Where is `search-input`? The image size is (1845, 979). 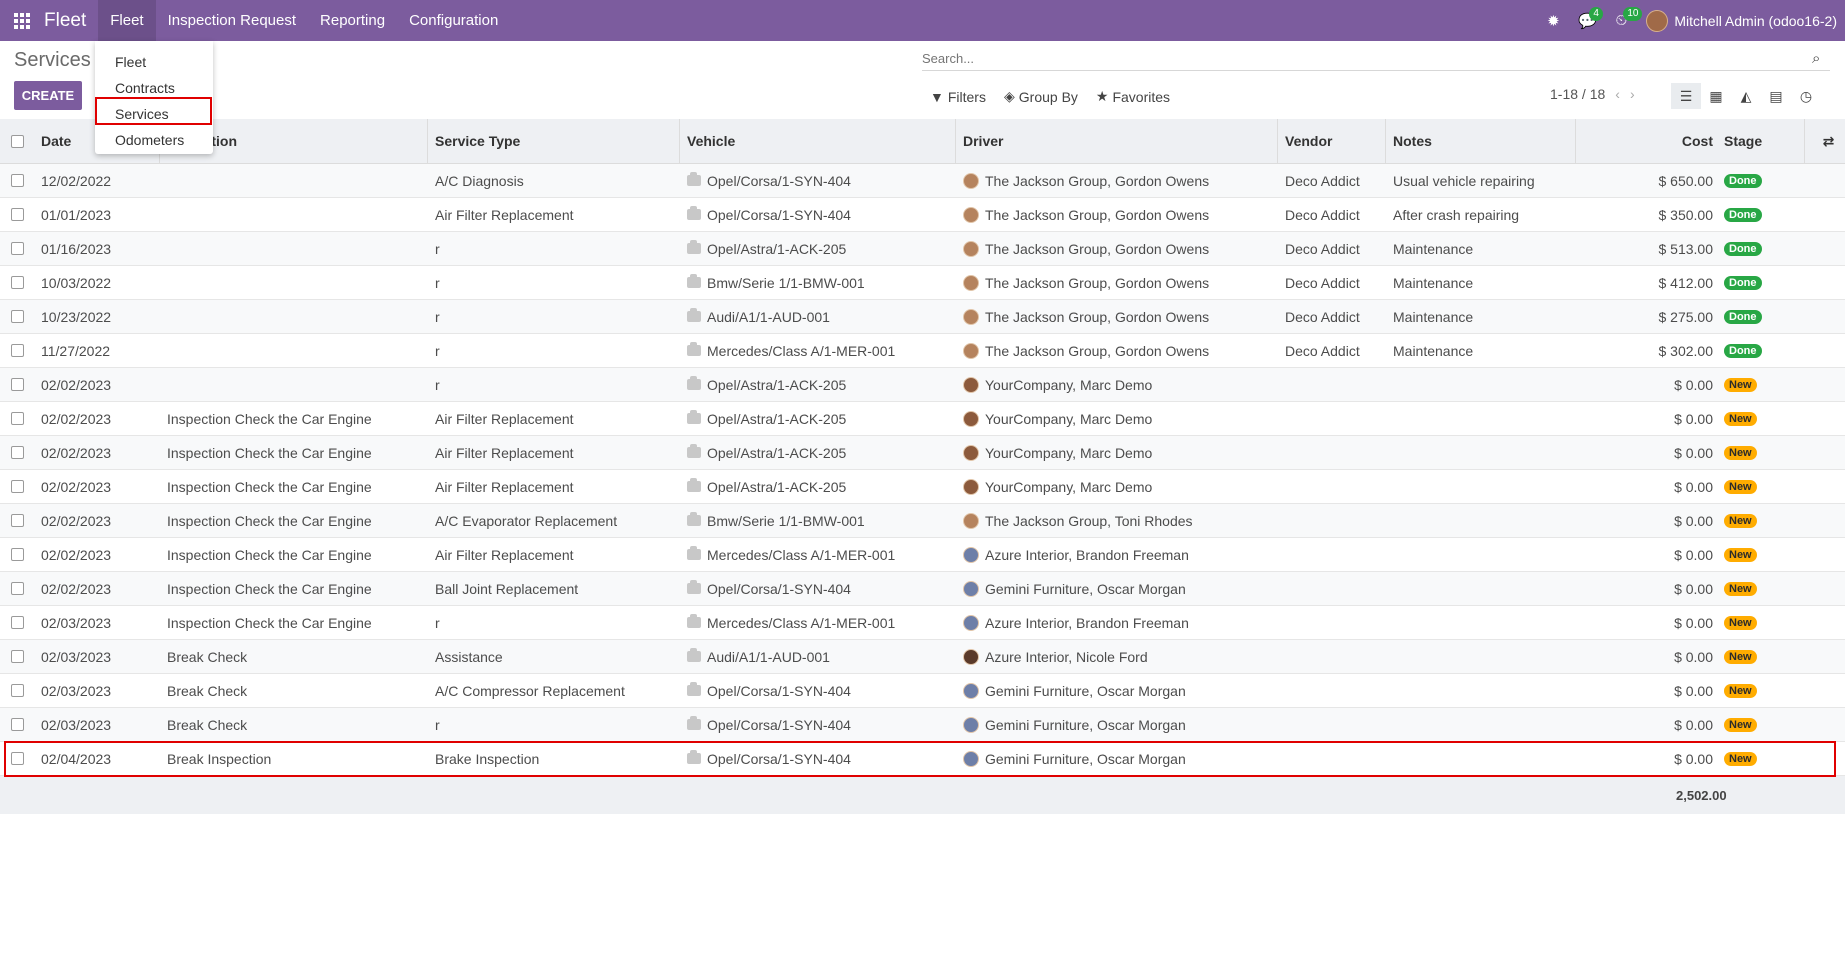
search-input is located at coordinates (1367, 58).